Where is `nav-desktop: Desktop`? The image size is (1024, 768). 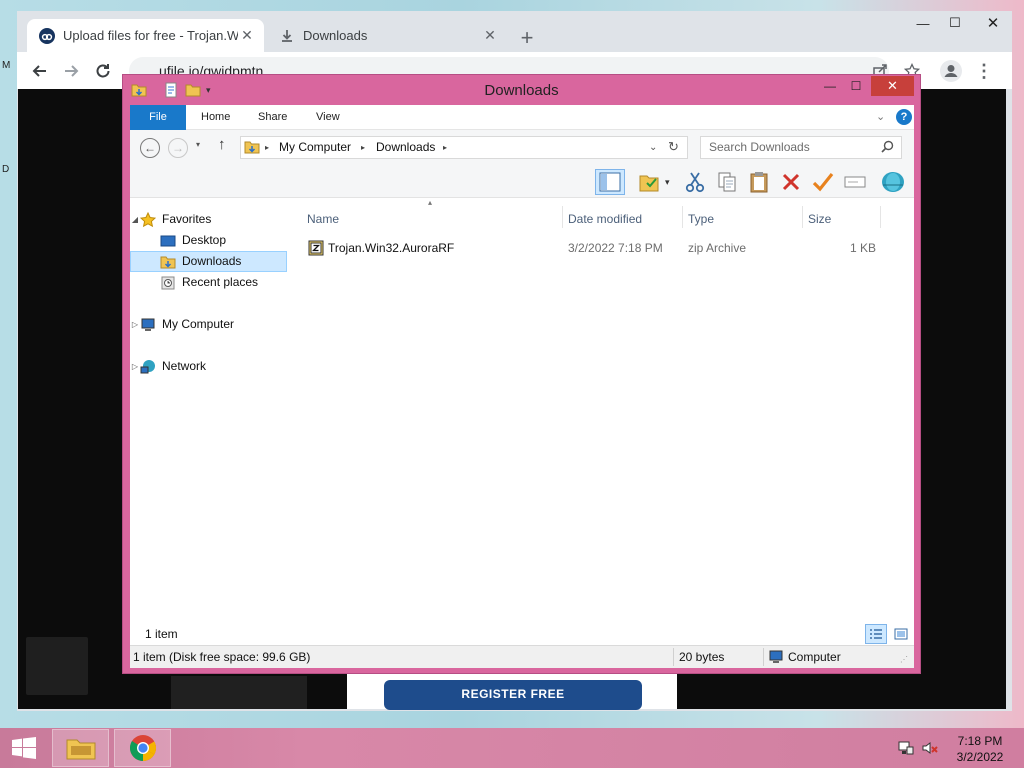
nav-desktop: Desktop is located at coordinates (208, 240).